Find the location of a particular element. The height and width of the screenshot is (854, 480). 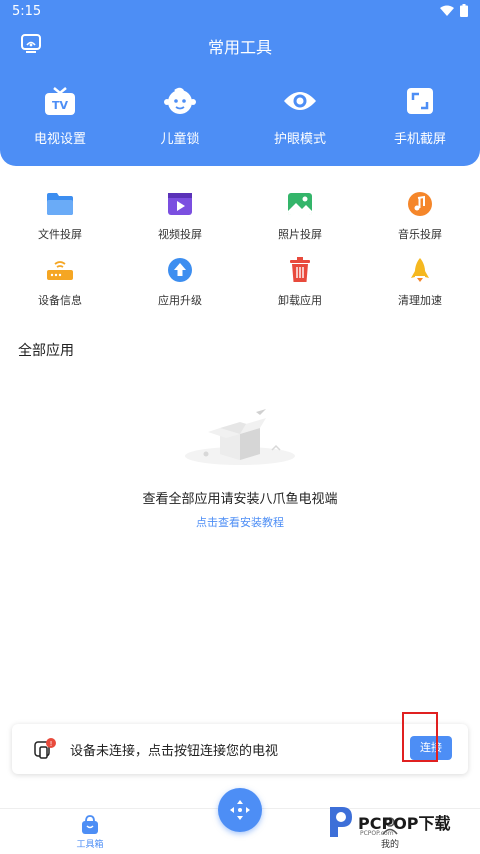

watermark-sub: PCPOP.com is located at coordinates (377, 833).